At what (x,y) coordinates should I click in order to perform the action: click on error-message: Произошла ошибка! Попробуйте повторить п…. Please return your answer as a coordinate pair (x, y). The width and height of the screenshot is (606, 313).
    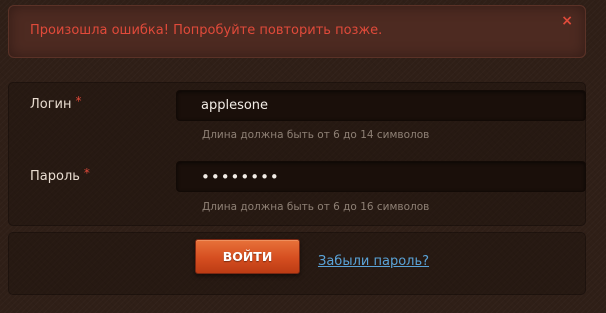
    Looking at the image, I should click on (206, 30).